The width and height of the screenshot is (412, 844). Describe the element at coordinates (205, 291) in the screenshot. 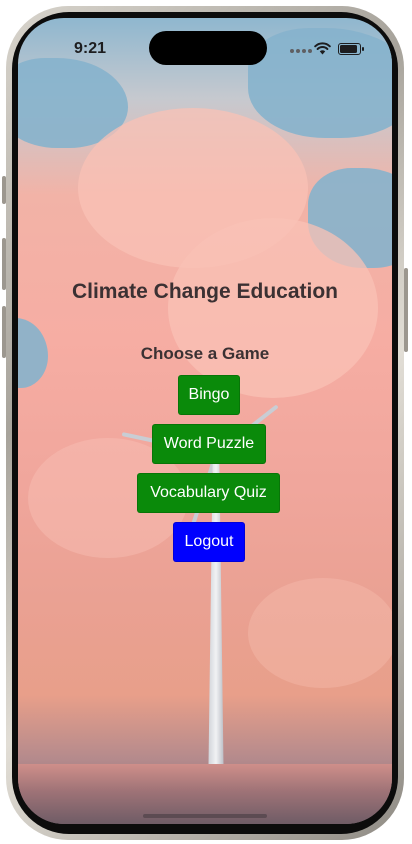

I see `page-title: Climate Change Education` at that location.